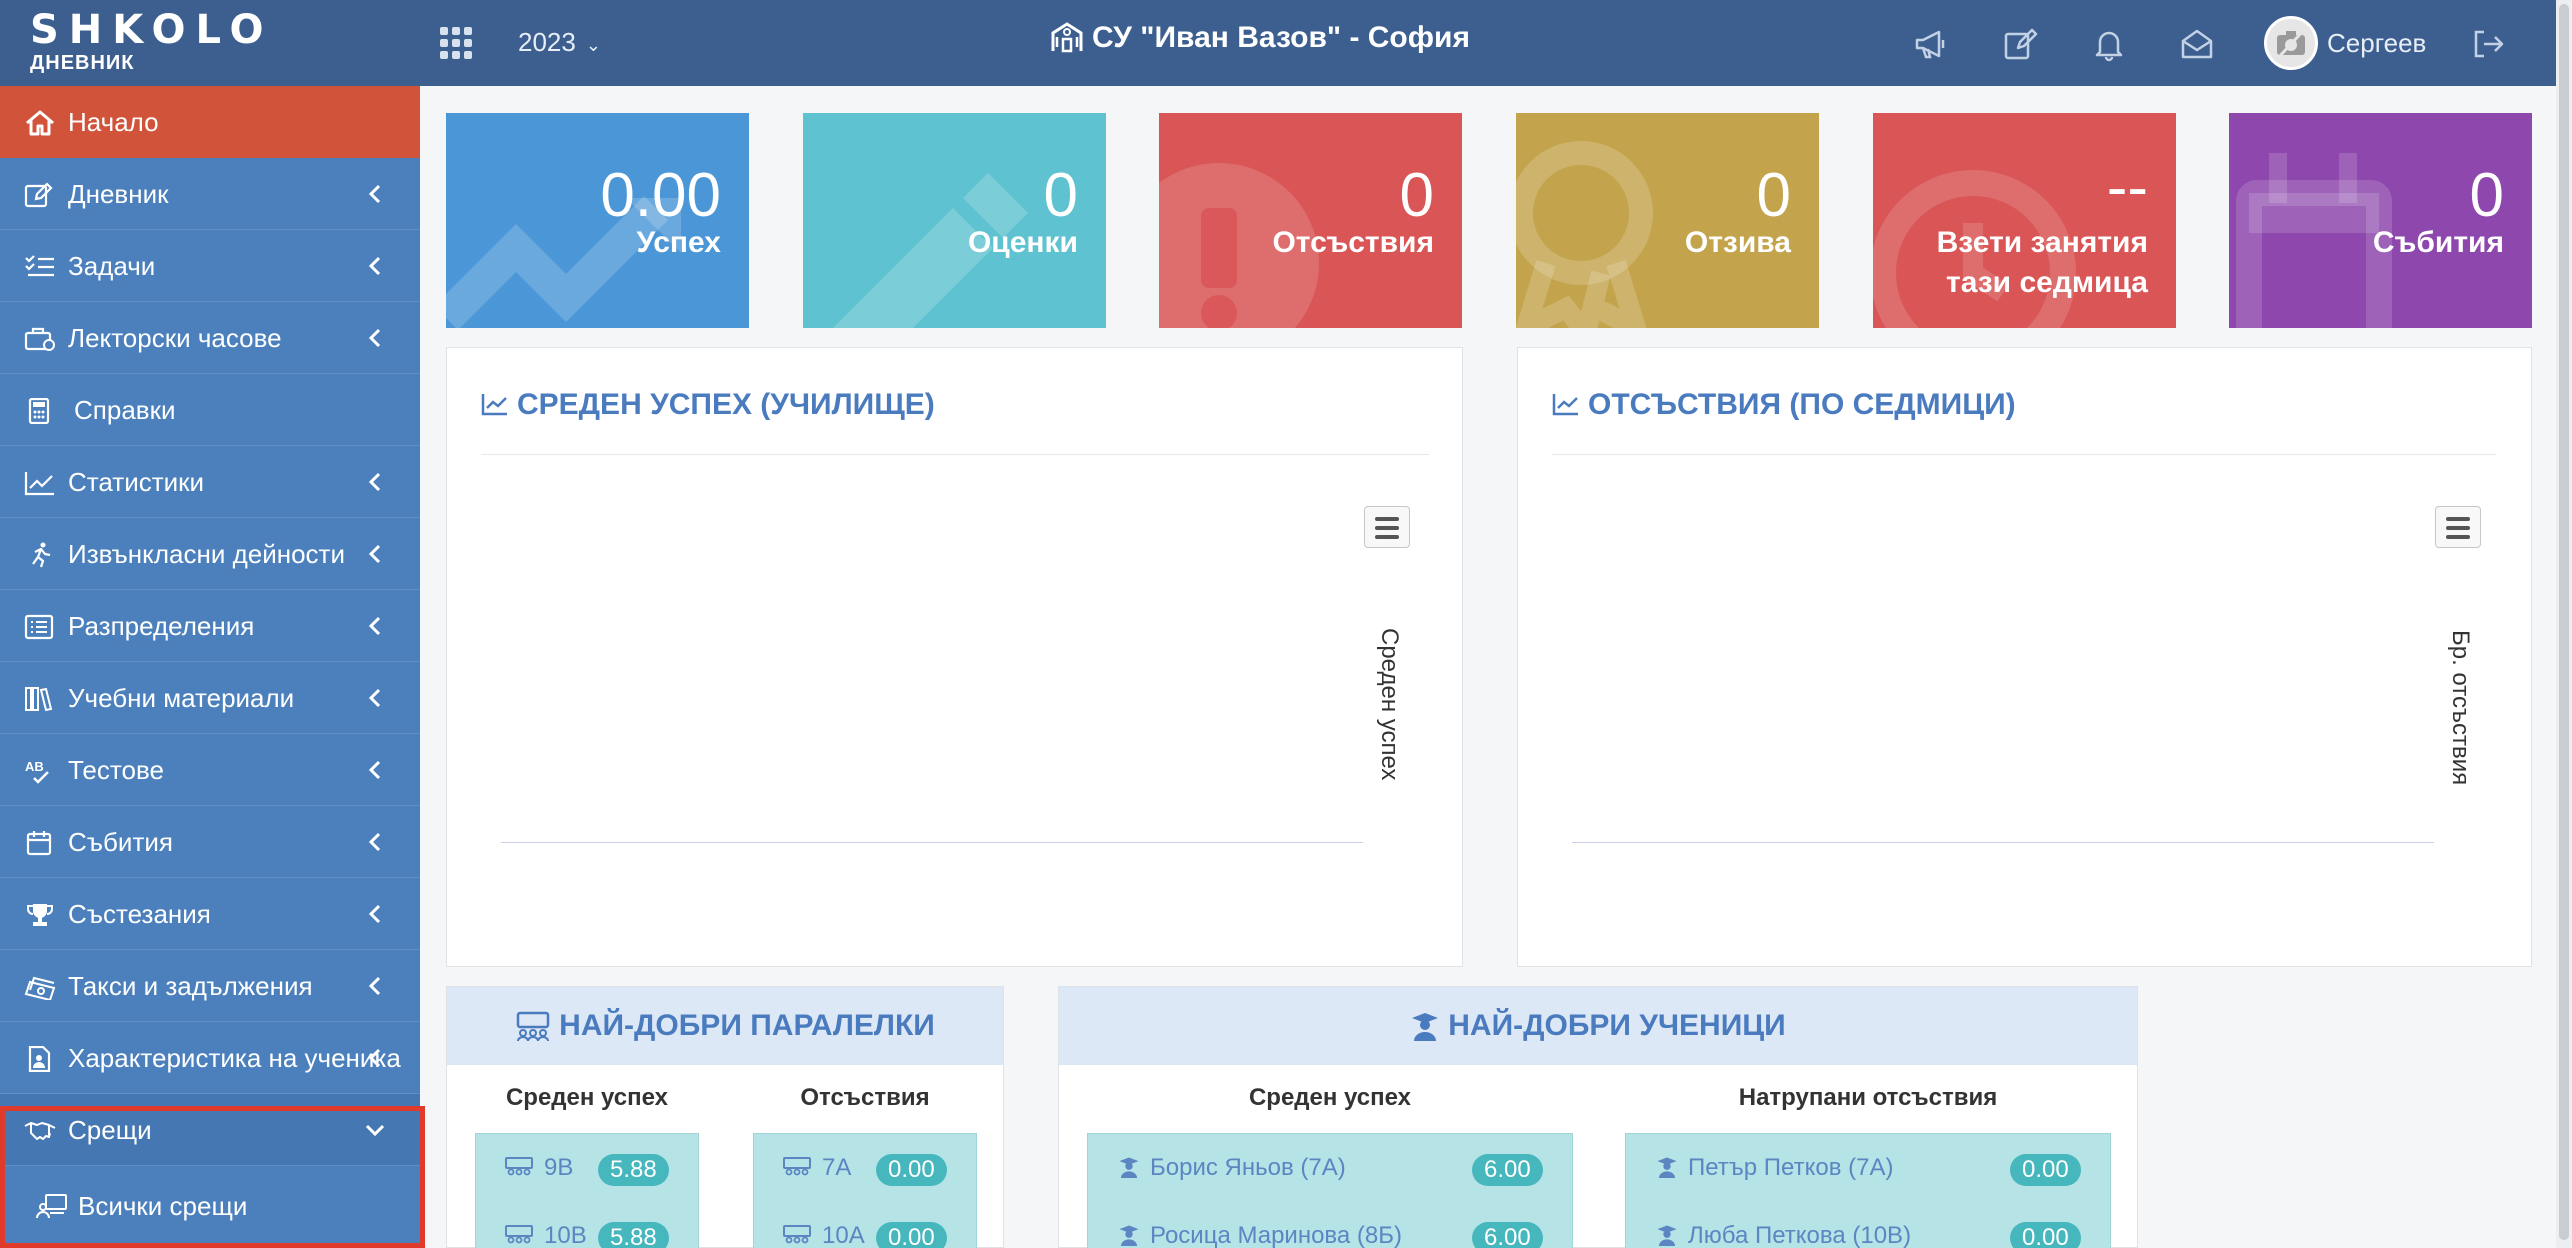  I want to click on list-item-name: 10А, so click(823, 1225).